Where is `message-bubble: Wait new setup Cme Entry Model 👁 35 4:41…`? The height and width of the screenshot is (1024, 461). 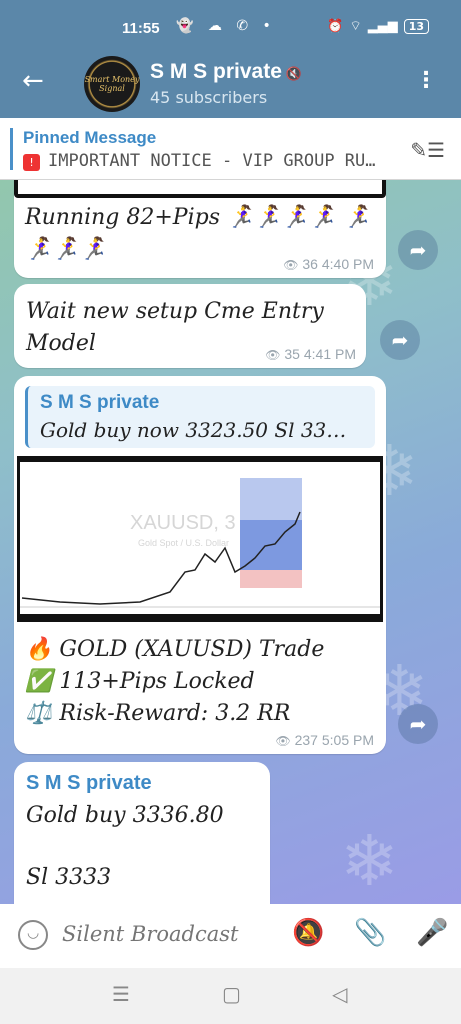
message-bubble: Wait new setup Cme Entry Model 👁 35 4:41… is located at coordinates (190, 326).